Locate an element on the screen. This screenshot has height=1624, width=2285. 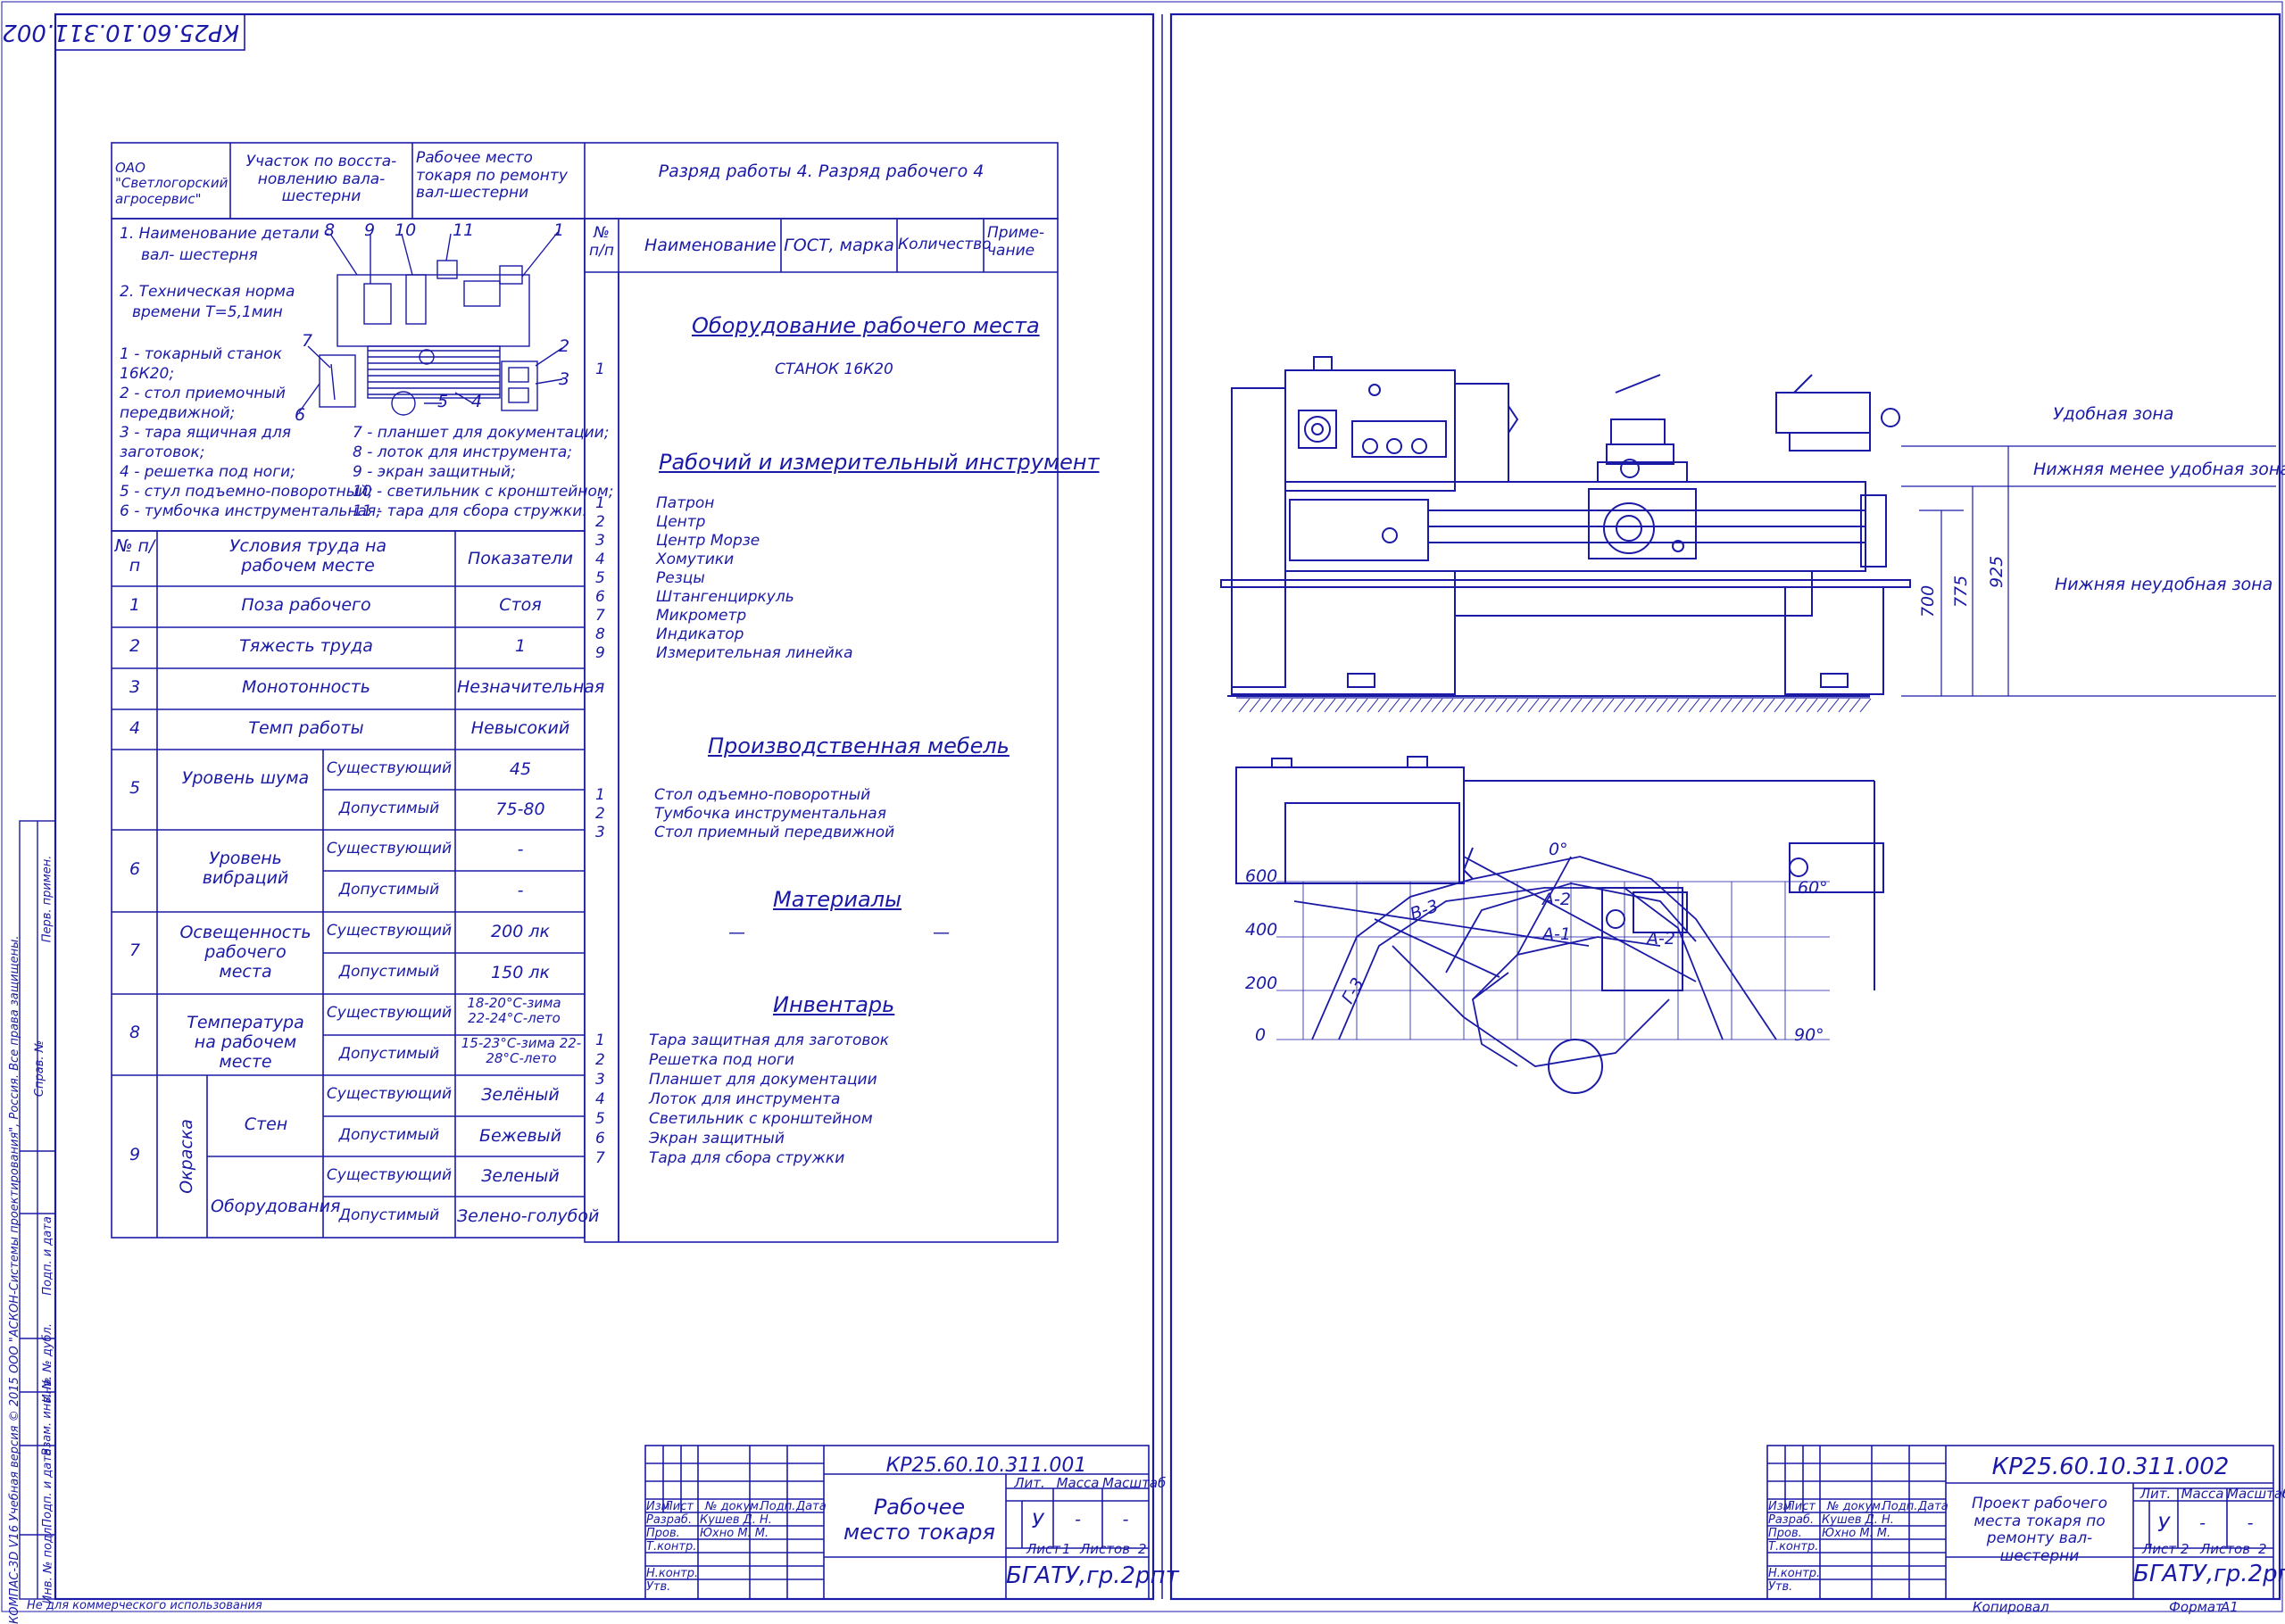
tool-item: Центр Морзе is located at coordinates (708, 541).